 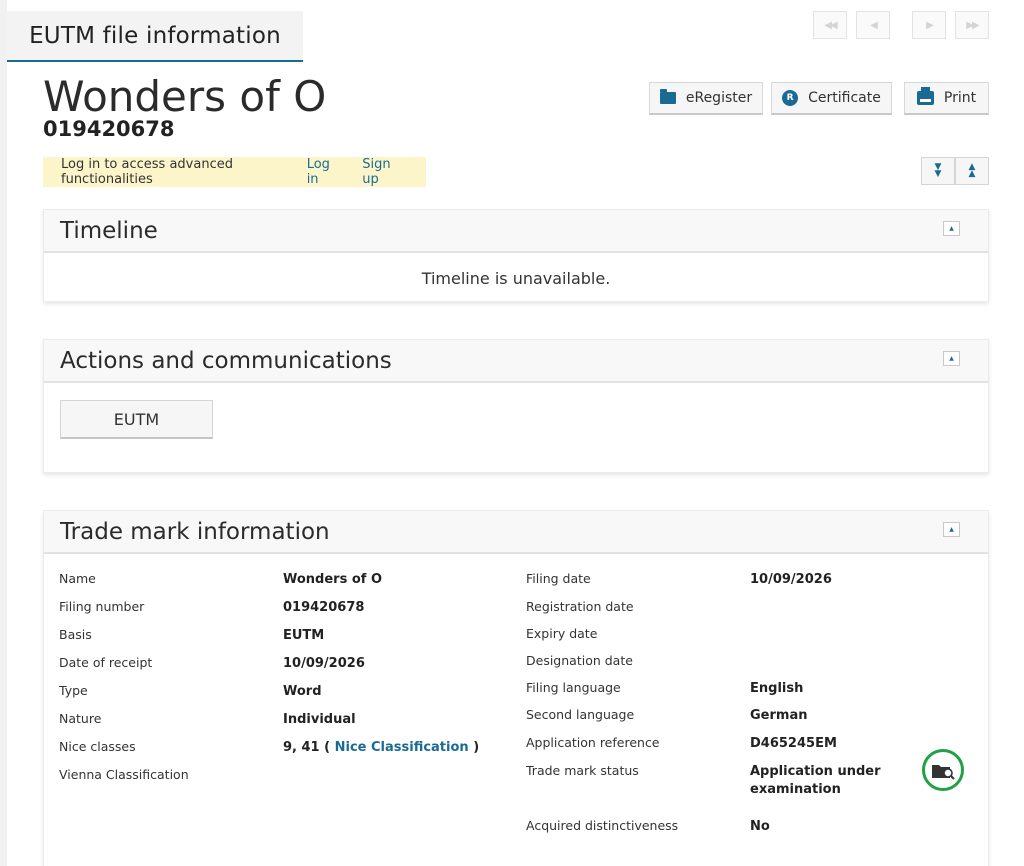 I want to click on login-link: Log in, so click(x=323, y=172).